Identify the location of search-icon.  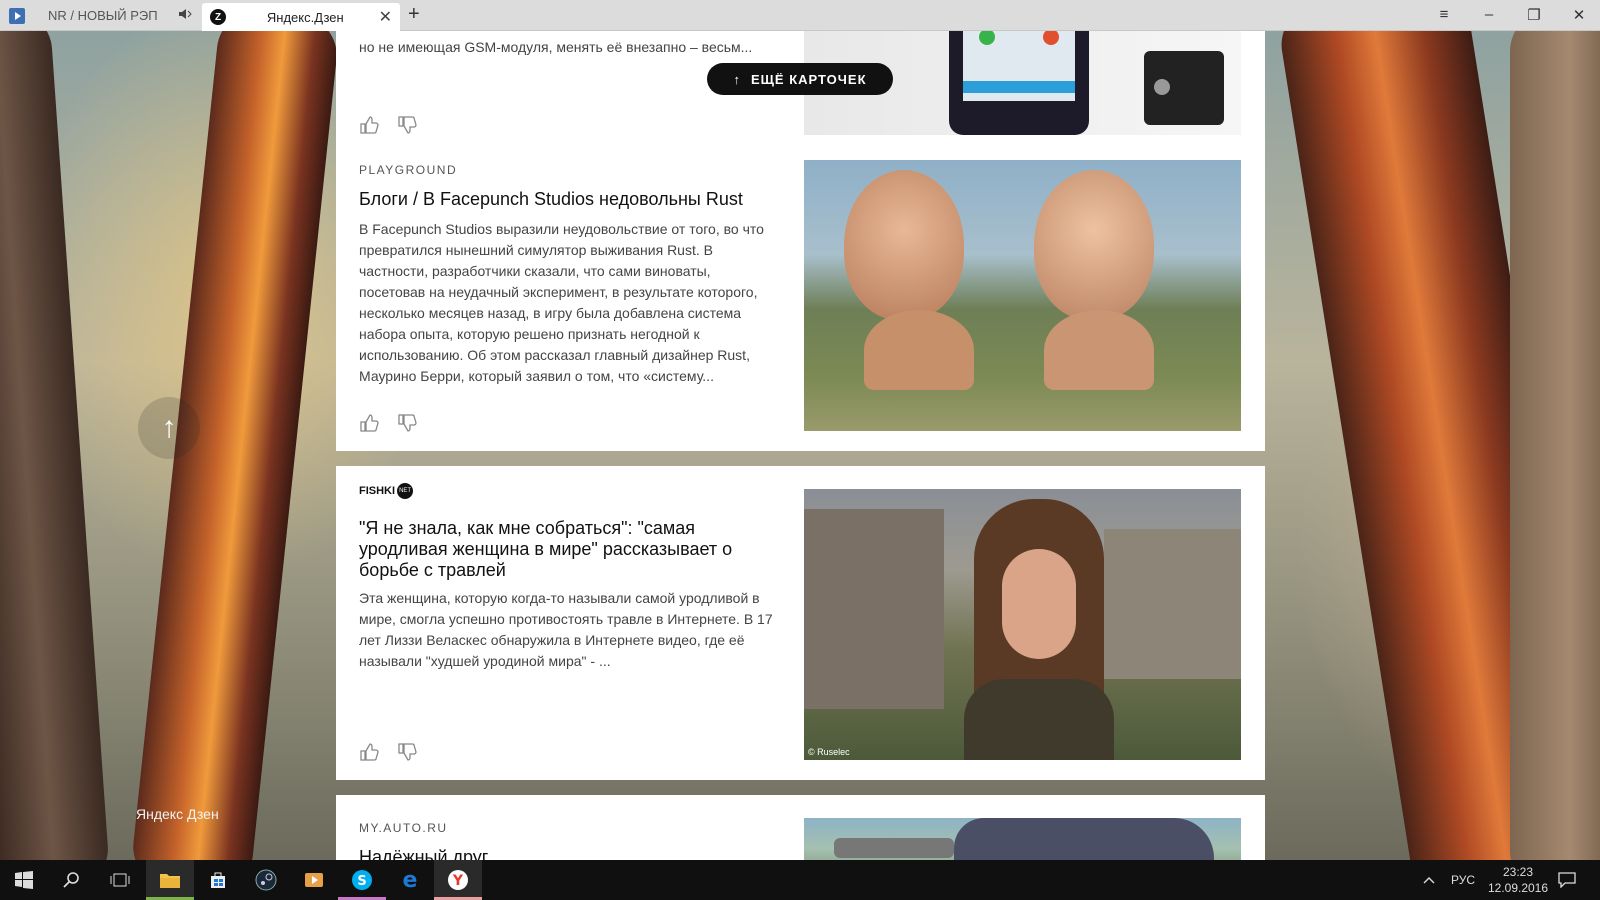
(72, 880).